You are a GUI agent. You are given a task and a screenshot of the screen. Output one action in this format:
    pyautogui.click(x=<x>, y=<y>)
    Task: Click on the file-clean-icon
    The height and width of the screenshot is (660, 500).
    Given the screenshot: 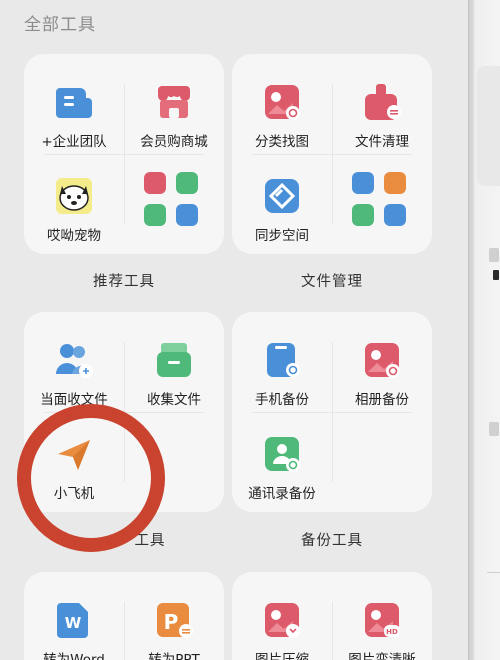 What is the action you would take?
    pyautogui.click(x=382, y=102)
    